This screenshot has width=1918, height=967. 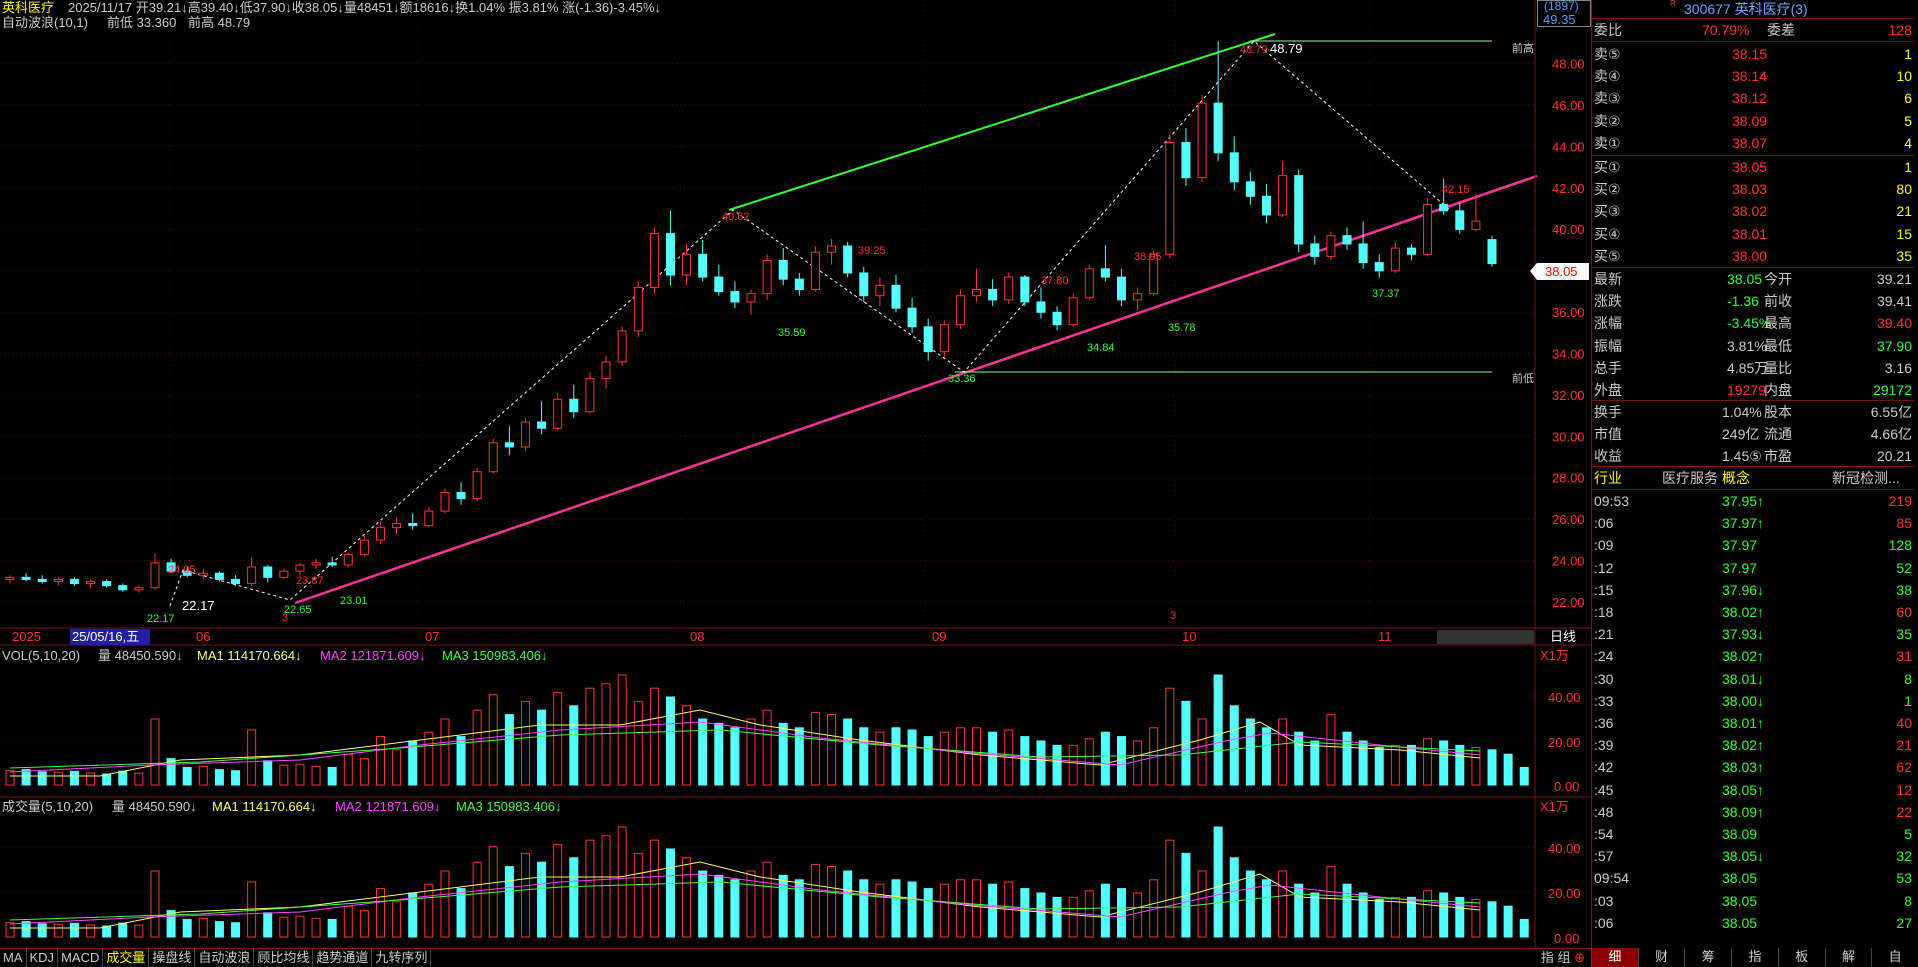 What do you see at coordinates (1101, 348) in the screenshot?
I see `ann-12: 34.84` at bounding box center [1101, 348].